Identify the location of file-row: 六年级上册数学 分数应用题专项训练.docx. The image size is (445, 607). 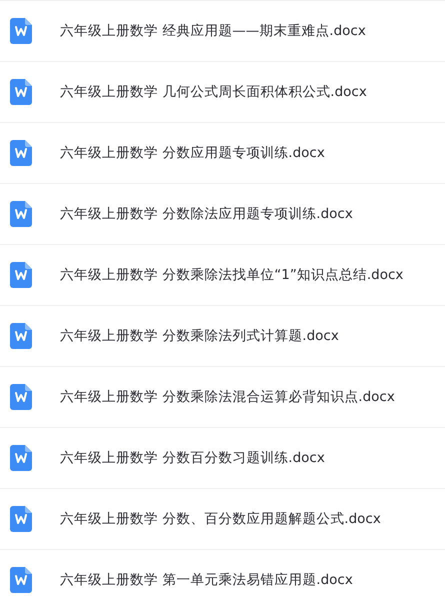
(222, 152).